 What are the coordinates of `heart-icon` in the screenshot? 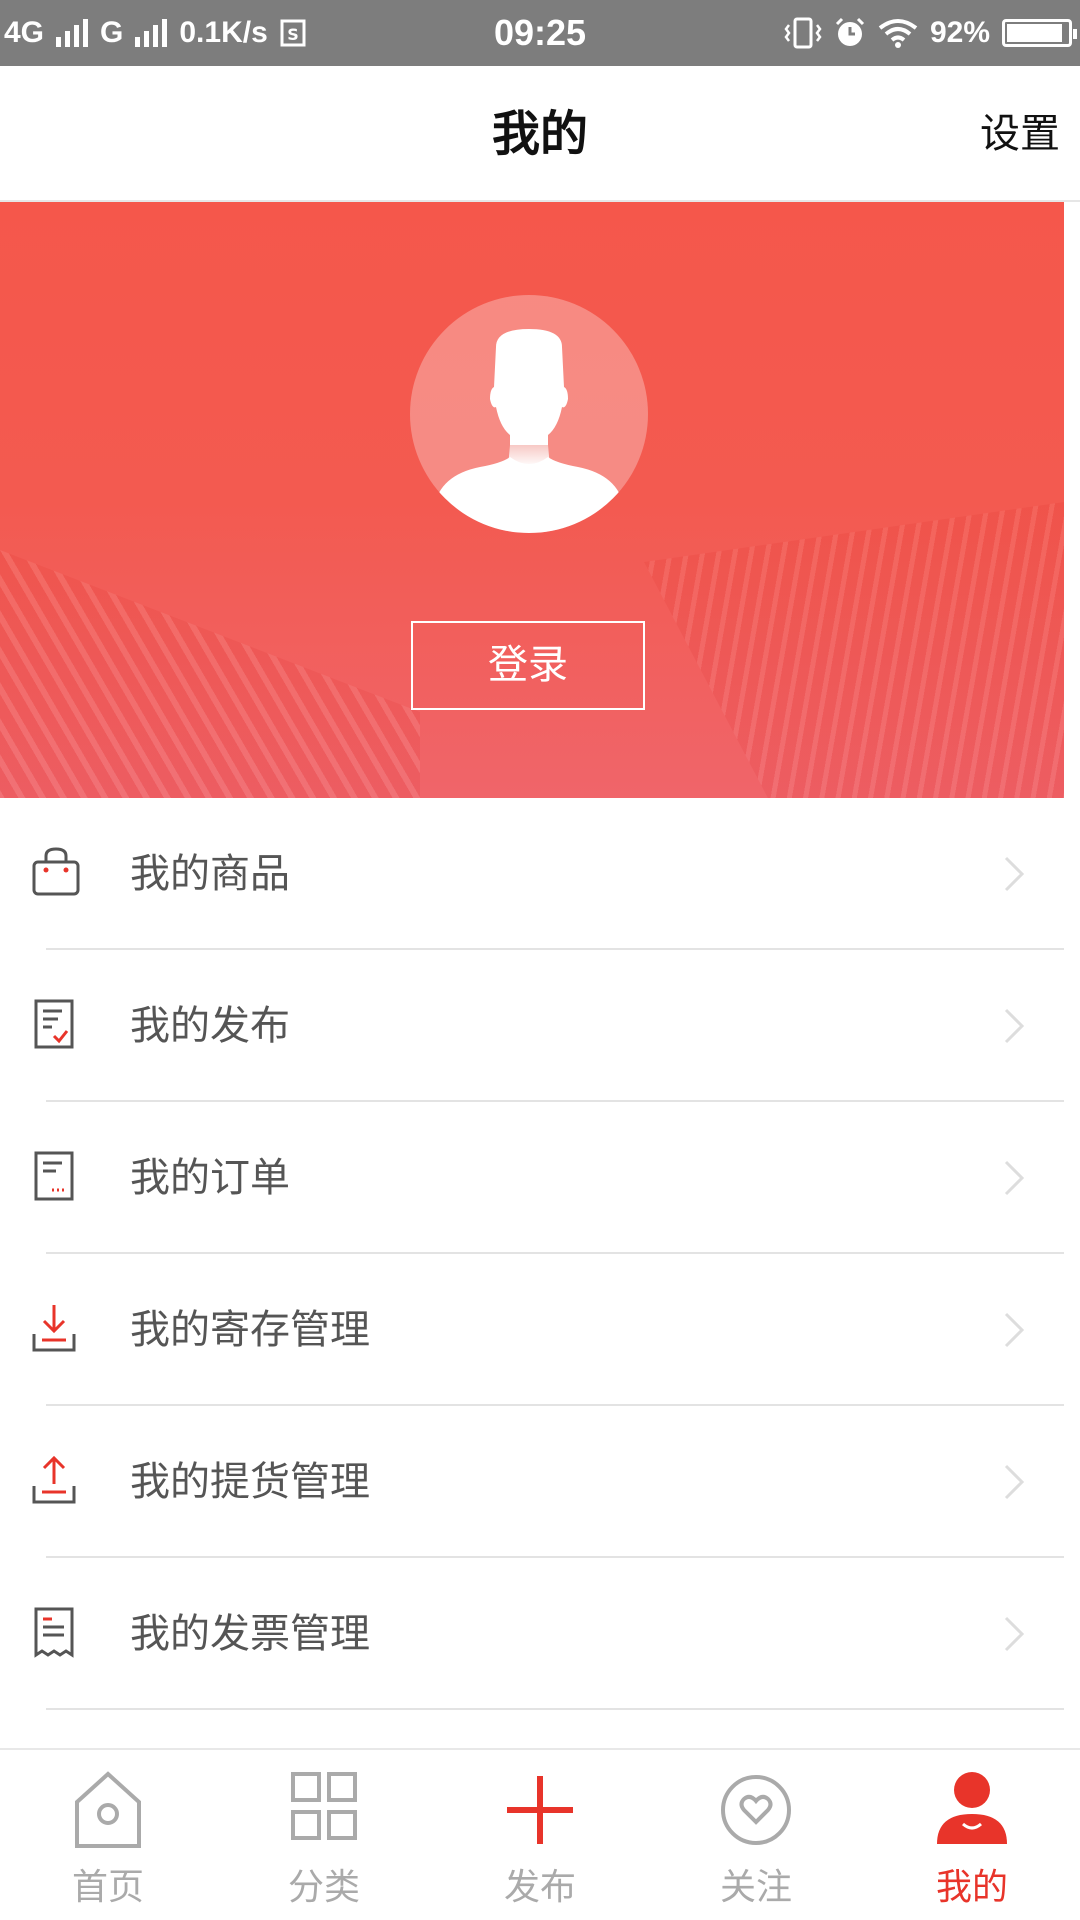 It's located at (756, 1810).